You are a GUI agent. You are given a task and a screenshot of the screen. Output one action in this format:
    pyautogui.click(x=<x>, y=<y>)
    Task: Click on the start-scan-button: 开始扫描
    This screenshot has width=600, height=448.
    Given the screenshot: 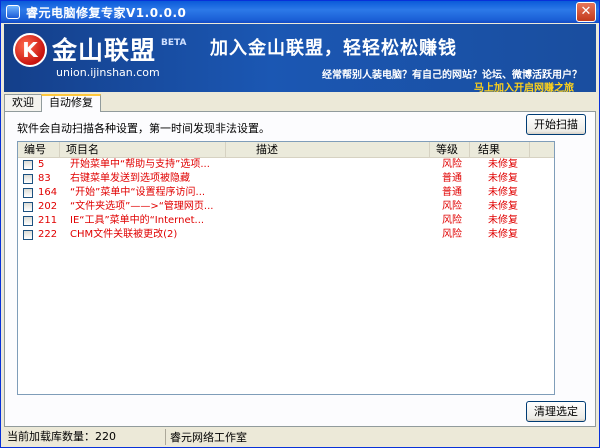 What is the action you would take?
    pyautogui.click(x=556, y=124)
    